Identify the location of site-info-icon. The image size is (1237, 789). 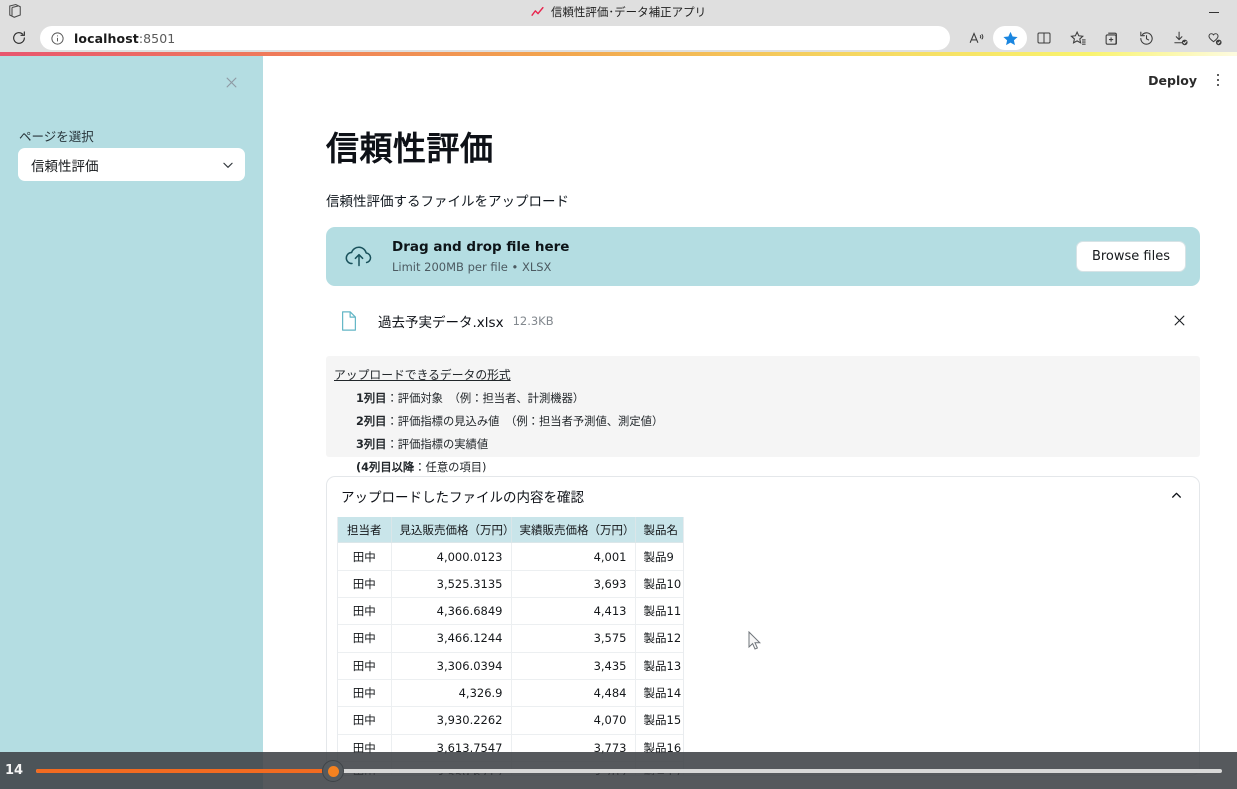
(57, 38).